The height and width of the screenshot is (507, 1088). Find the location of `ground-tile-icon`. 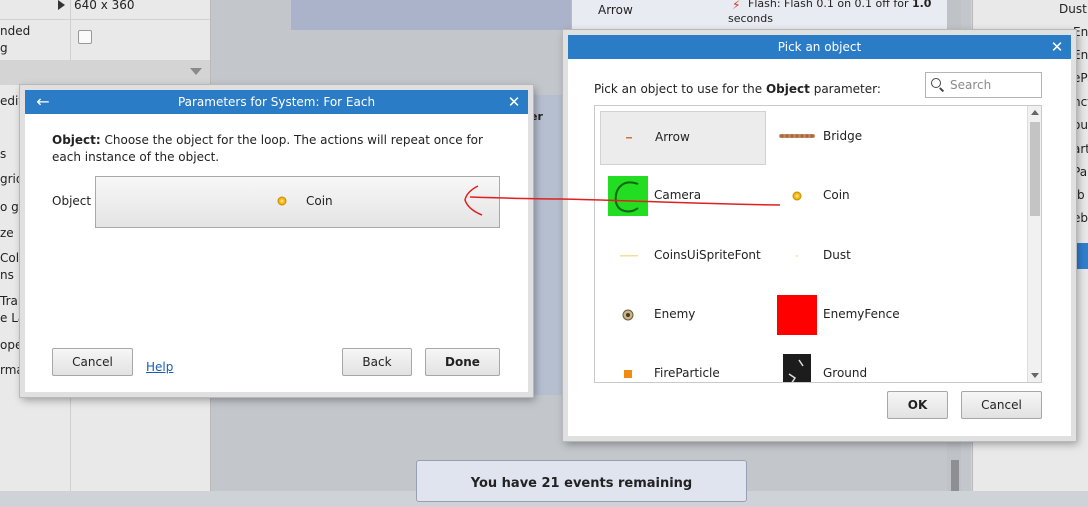

ground-tile-icon is located at coordinates (797, 368).